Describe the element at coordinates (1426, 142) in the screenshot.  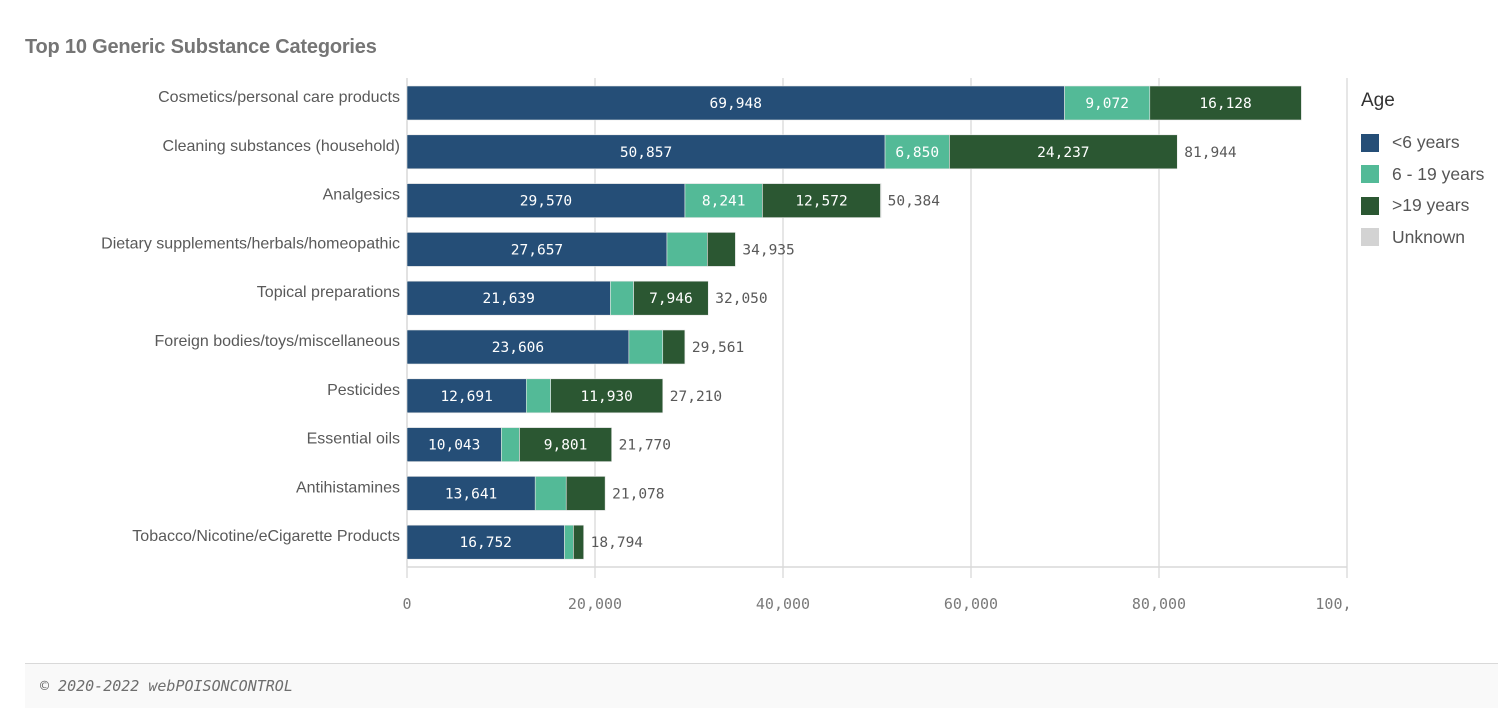
I see `legend-label: <6 years` at that location.